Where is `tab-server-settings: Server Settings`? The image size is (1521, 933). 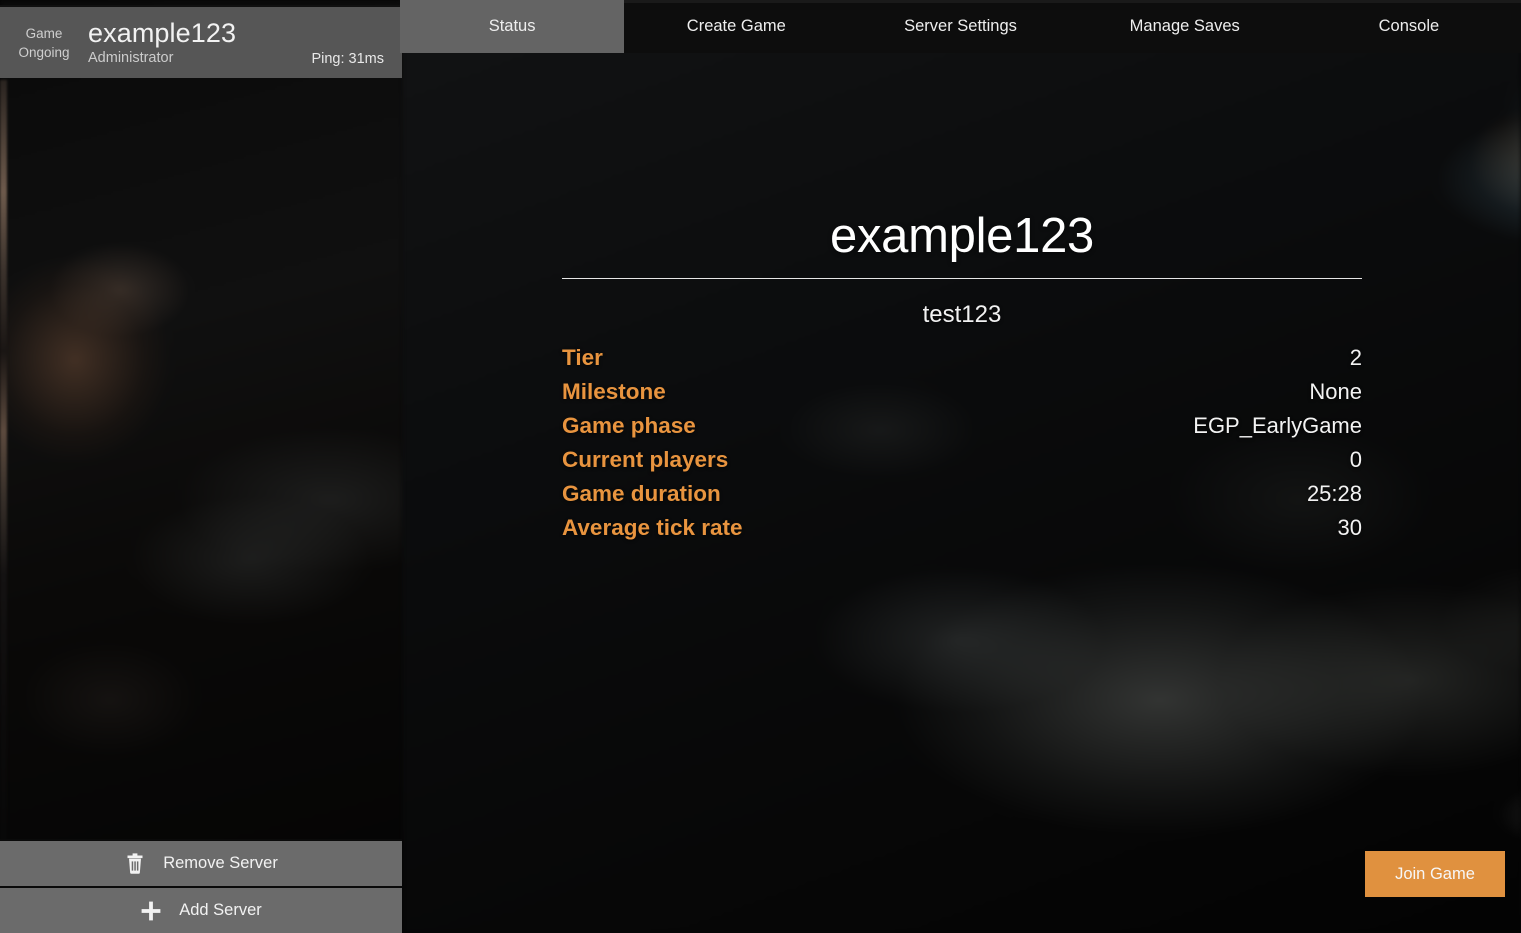 tab-server-settings: Server Settings is located at coordinates (960, 26).